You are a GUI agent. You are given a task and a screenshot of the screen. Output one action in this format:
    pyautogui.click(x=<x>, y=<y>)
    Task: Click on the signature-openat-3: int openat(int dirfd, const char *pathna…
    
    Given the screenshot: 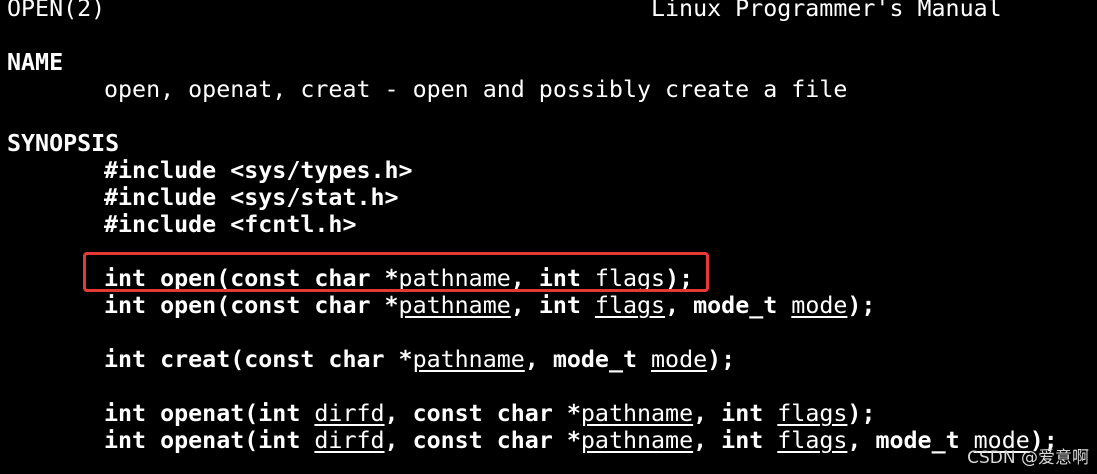 What is the action you would take?
    pyautogui.click(x=489, y=413)
    